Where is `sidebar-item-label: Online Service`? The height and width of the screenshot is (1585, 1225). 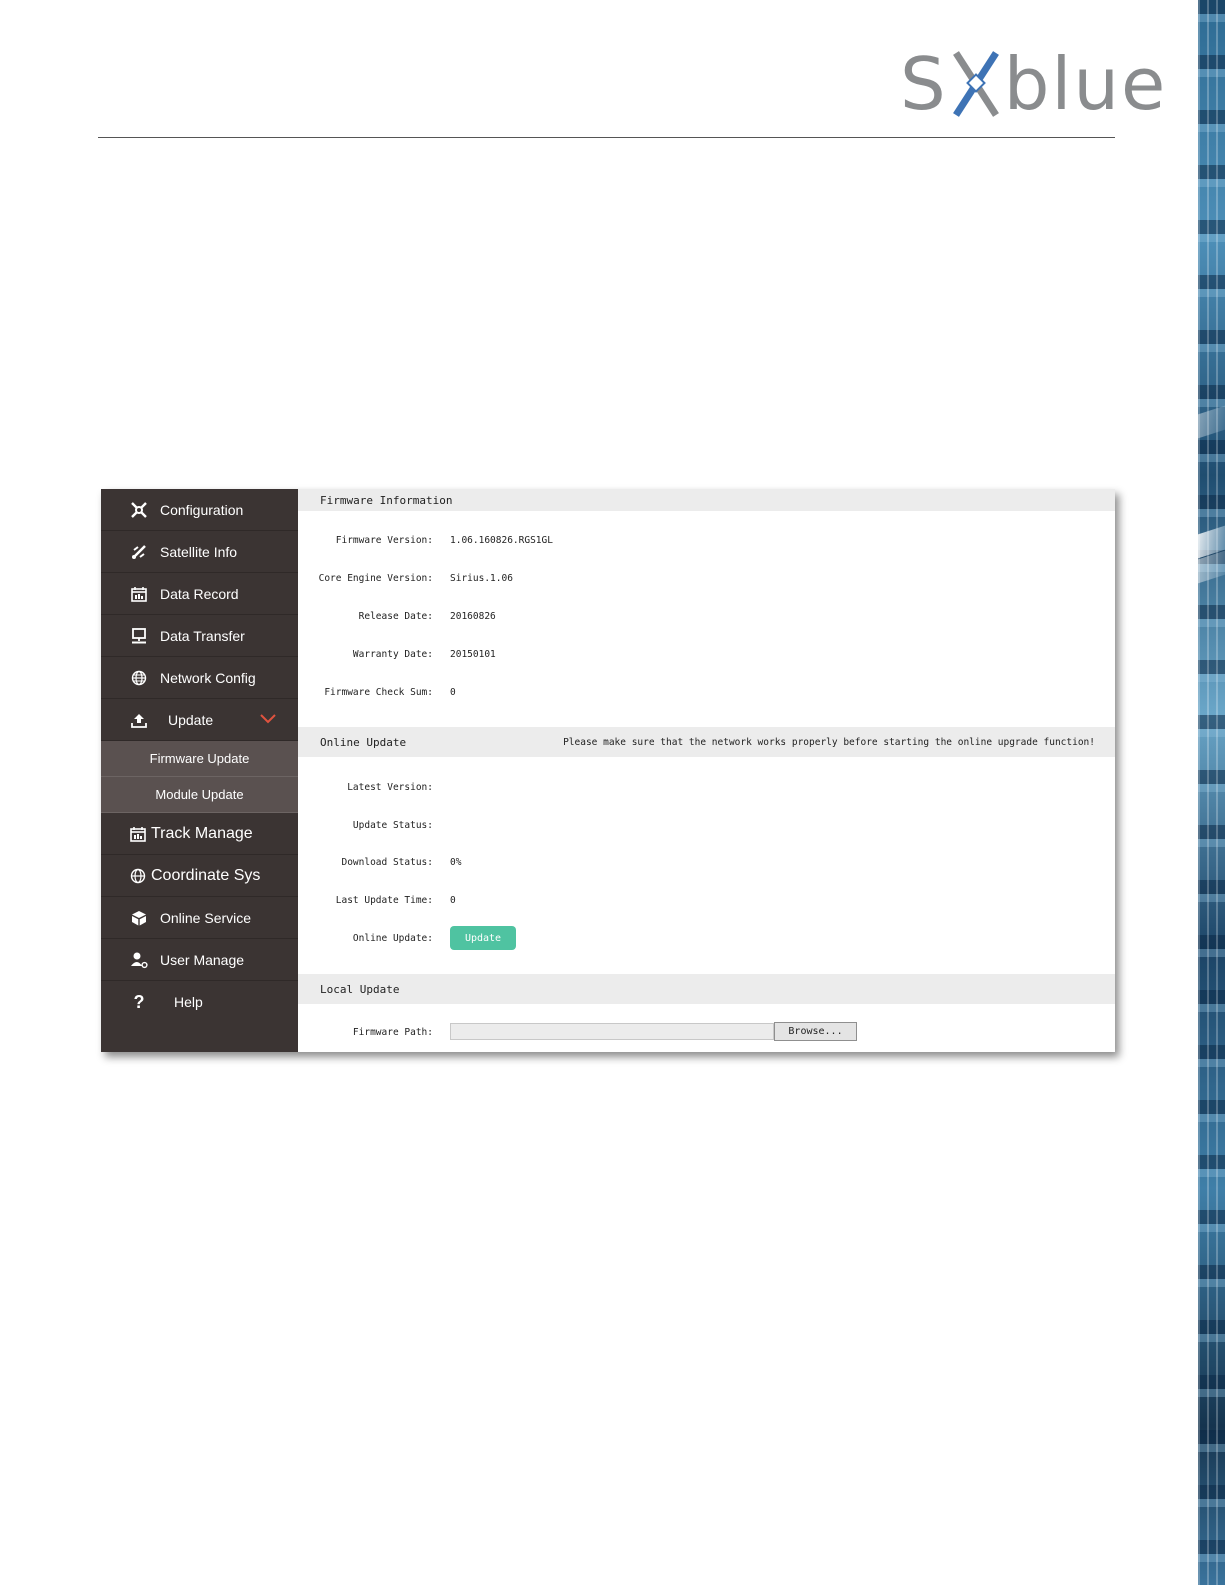
sidebar-item-label: Online Service is located at coordinates (206, 917).